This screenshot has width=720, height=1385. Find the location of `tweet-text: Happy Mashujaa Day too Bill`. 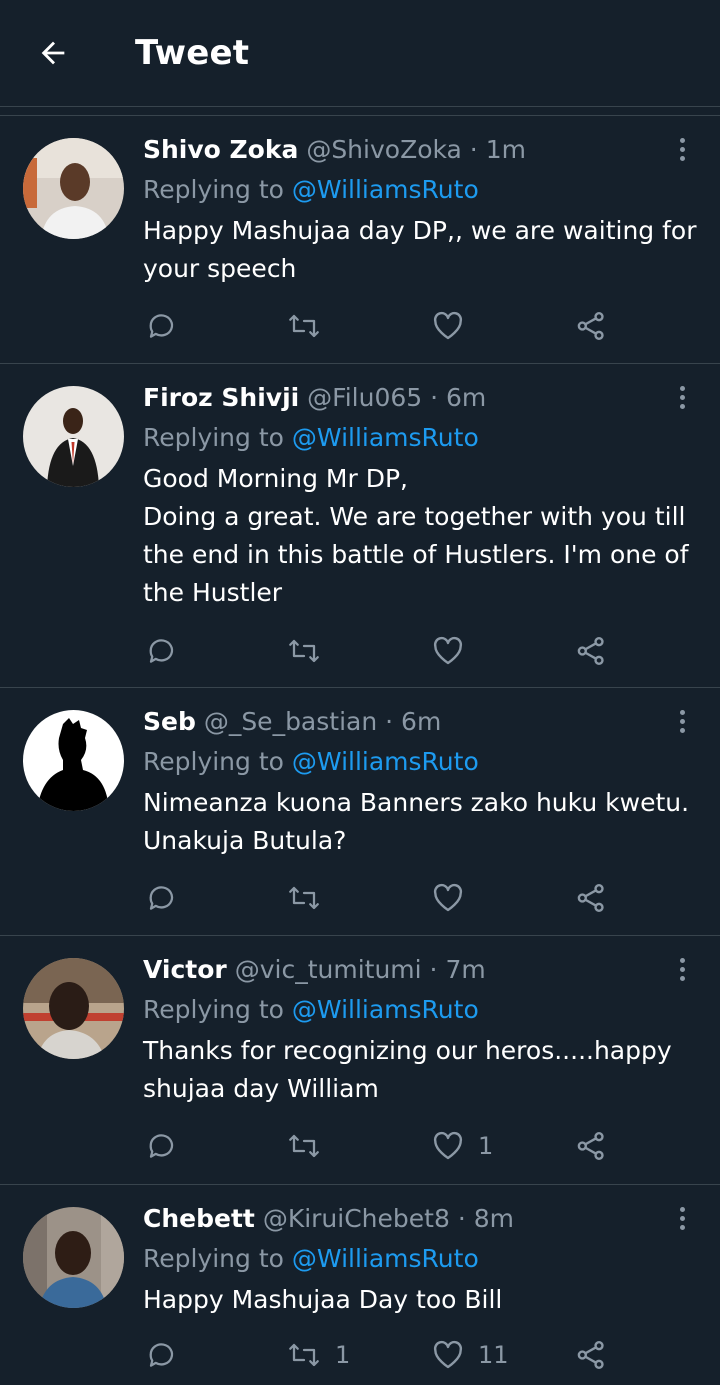

tweet-text: Happy Mashujaa Day too Bill is located at coordinates (323, 1299).